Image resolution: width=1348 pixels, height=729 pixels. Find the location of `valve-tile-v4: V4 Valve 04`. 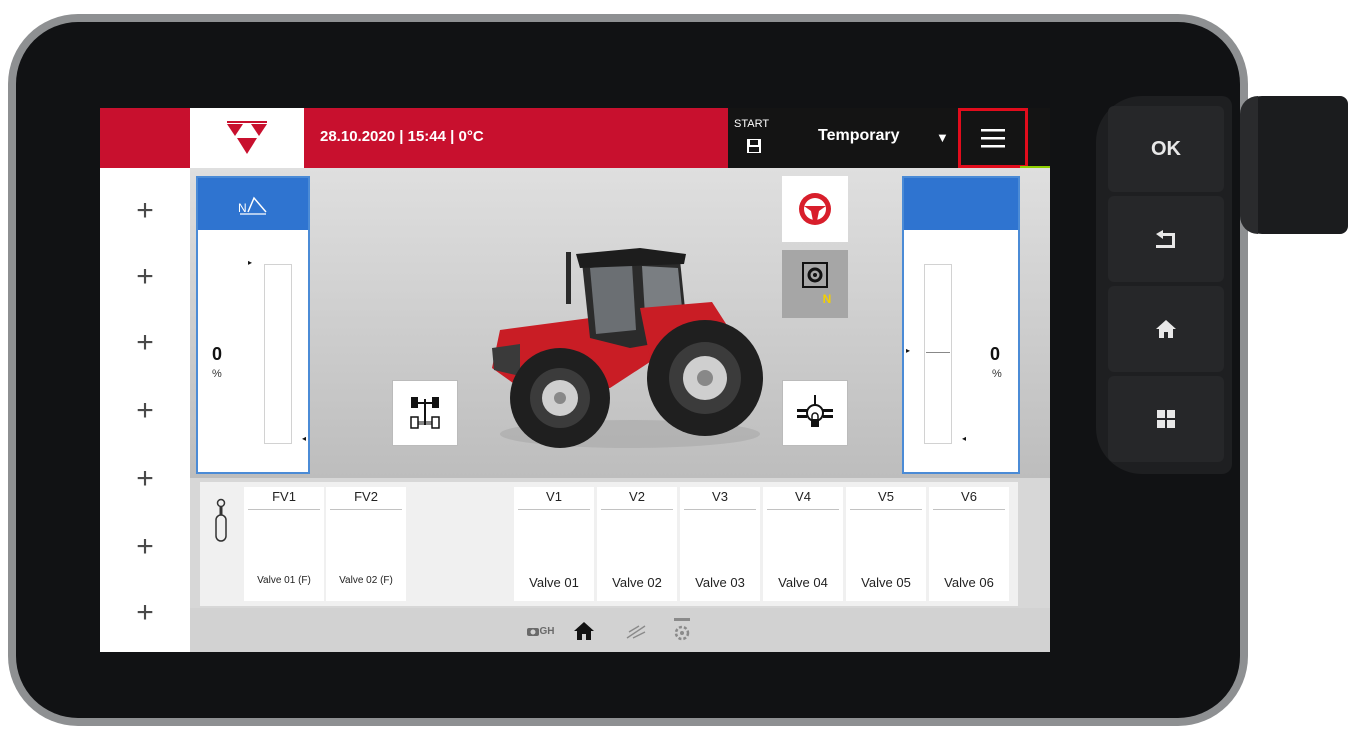

valve-tile-v4: V4 Valve 04 is located at coordinates (803, 544).